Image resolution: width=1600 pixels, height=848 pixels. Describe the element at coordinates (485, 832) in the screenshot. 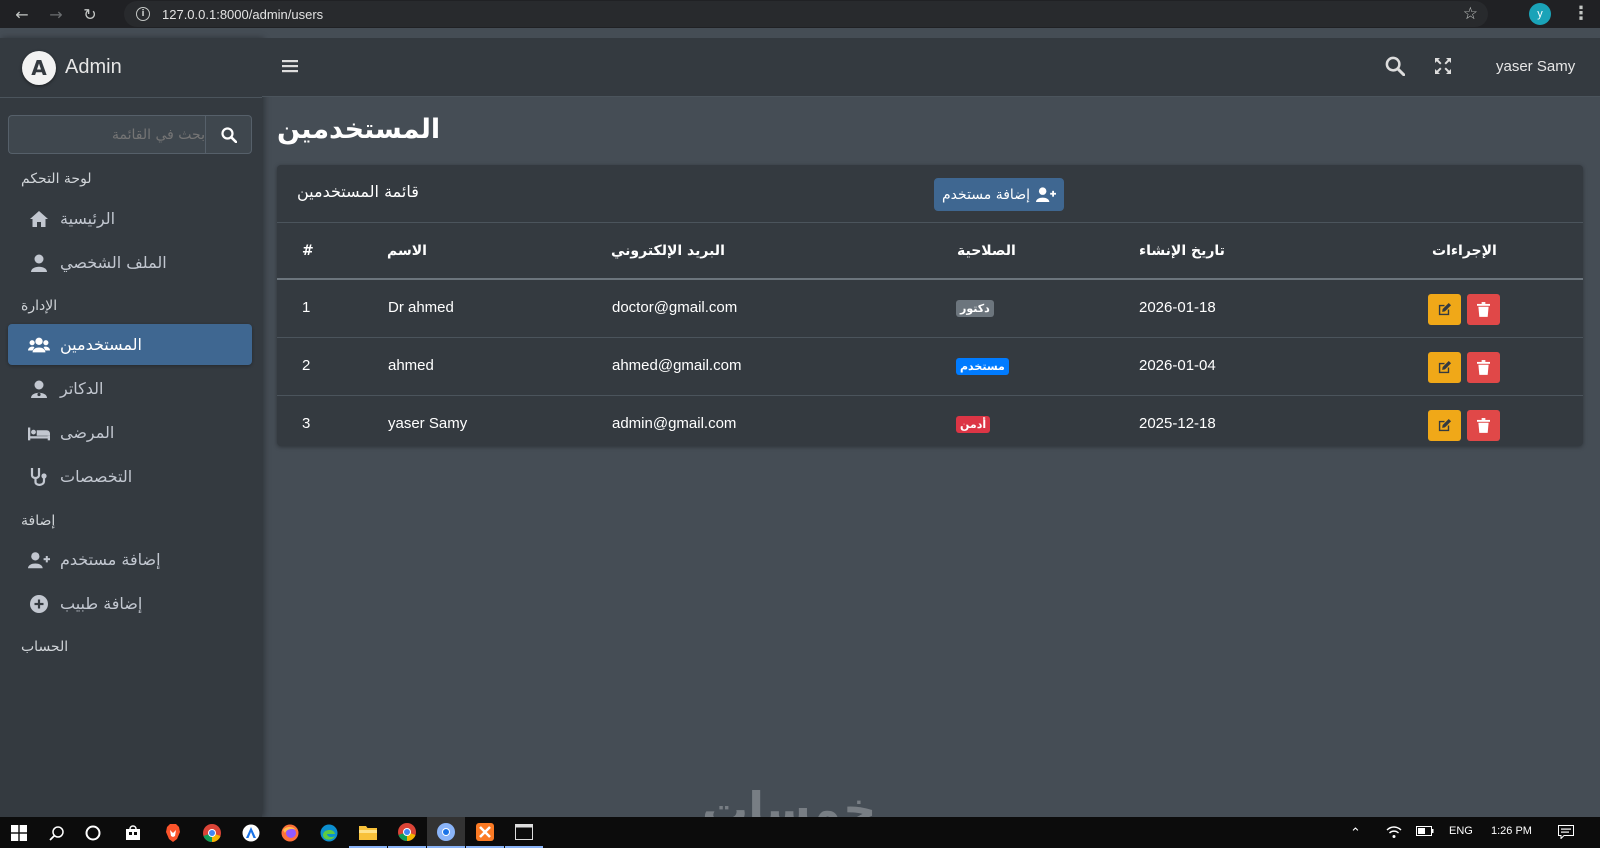

I see `xampp-icon` at that location.